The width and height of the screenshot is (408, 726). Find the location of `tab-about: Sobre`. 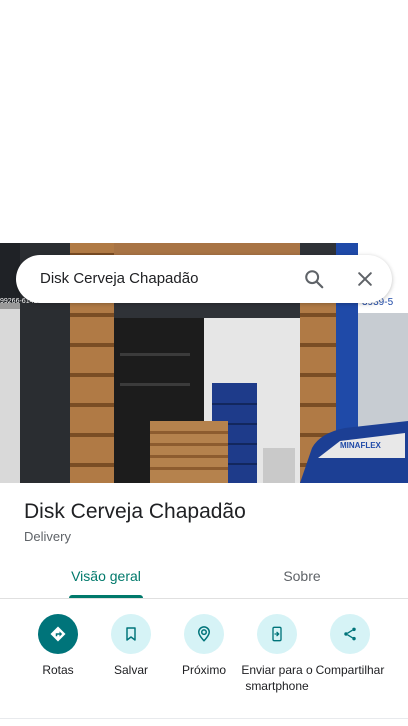

tab-about: Sobre is located at coordinates (302, 579).